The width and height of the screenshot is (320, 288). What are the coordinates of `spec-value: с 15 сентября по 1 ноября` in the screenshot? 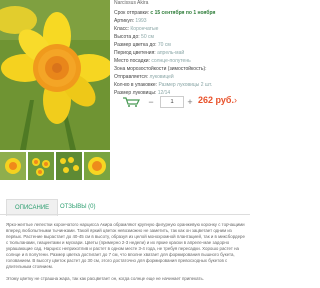 It's located at (183, 13).